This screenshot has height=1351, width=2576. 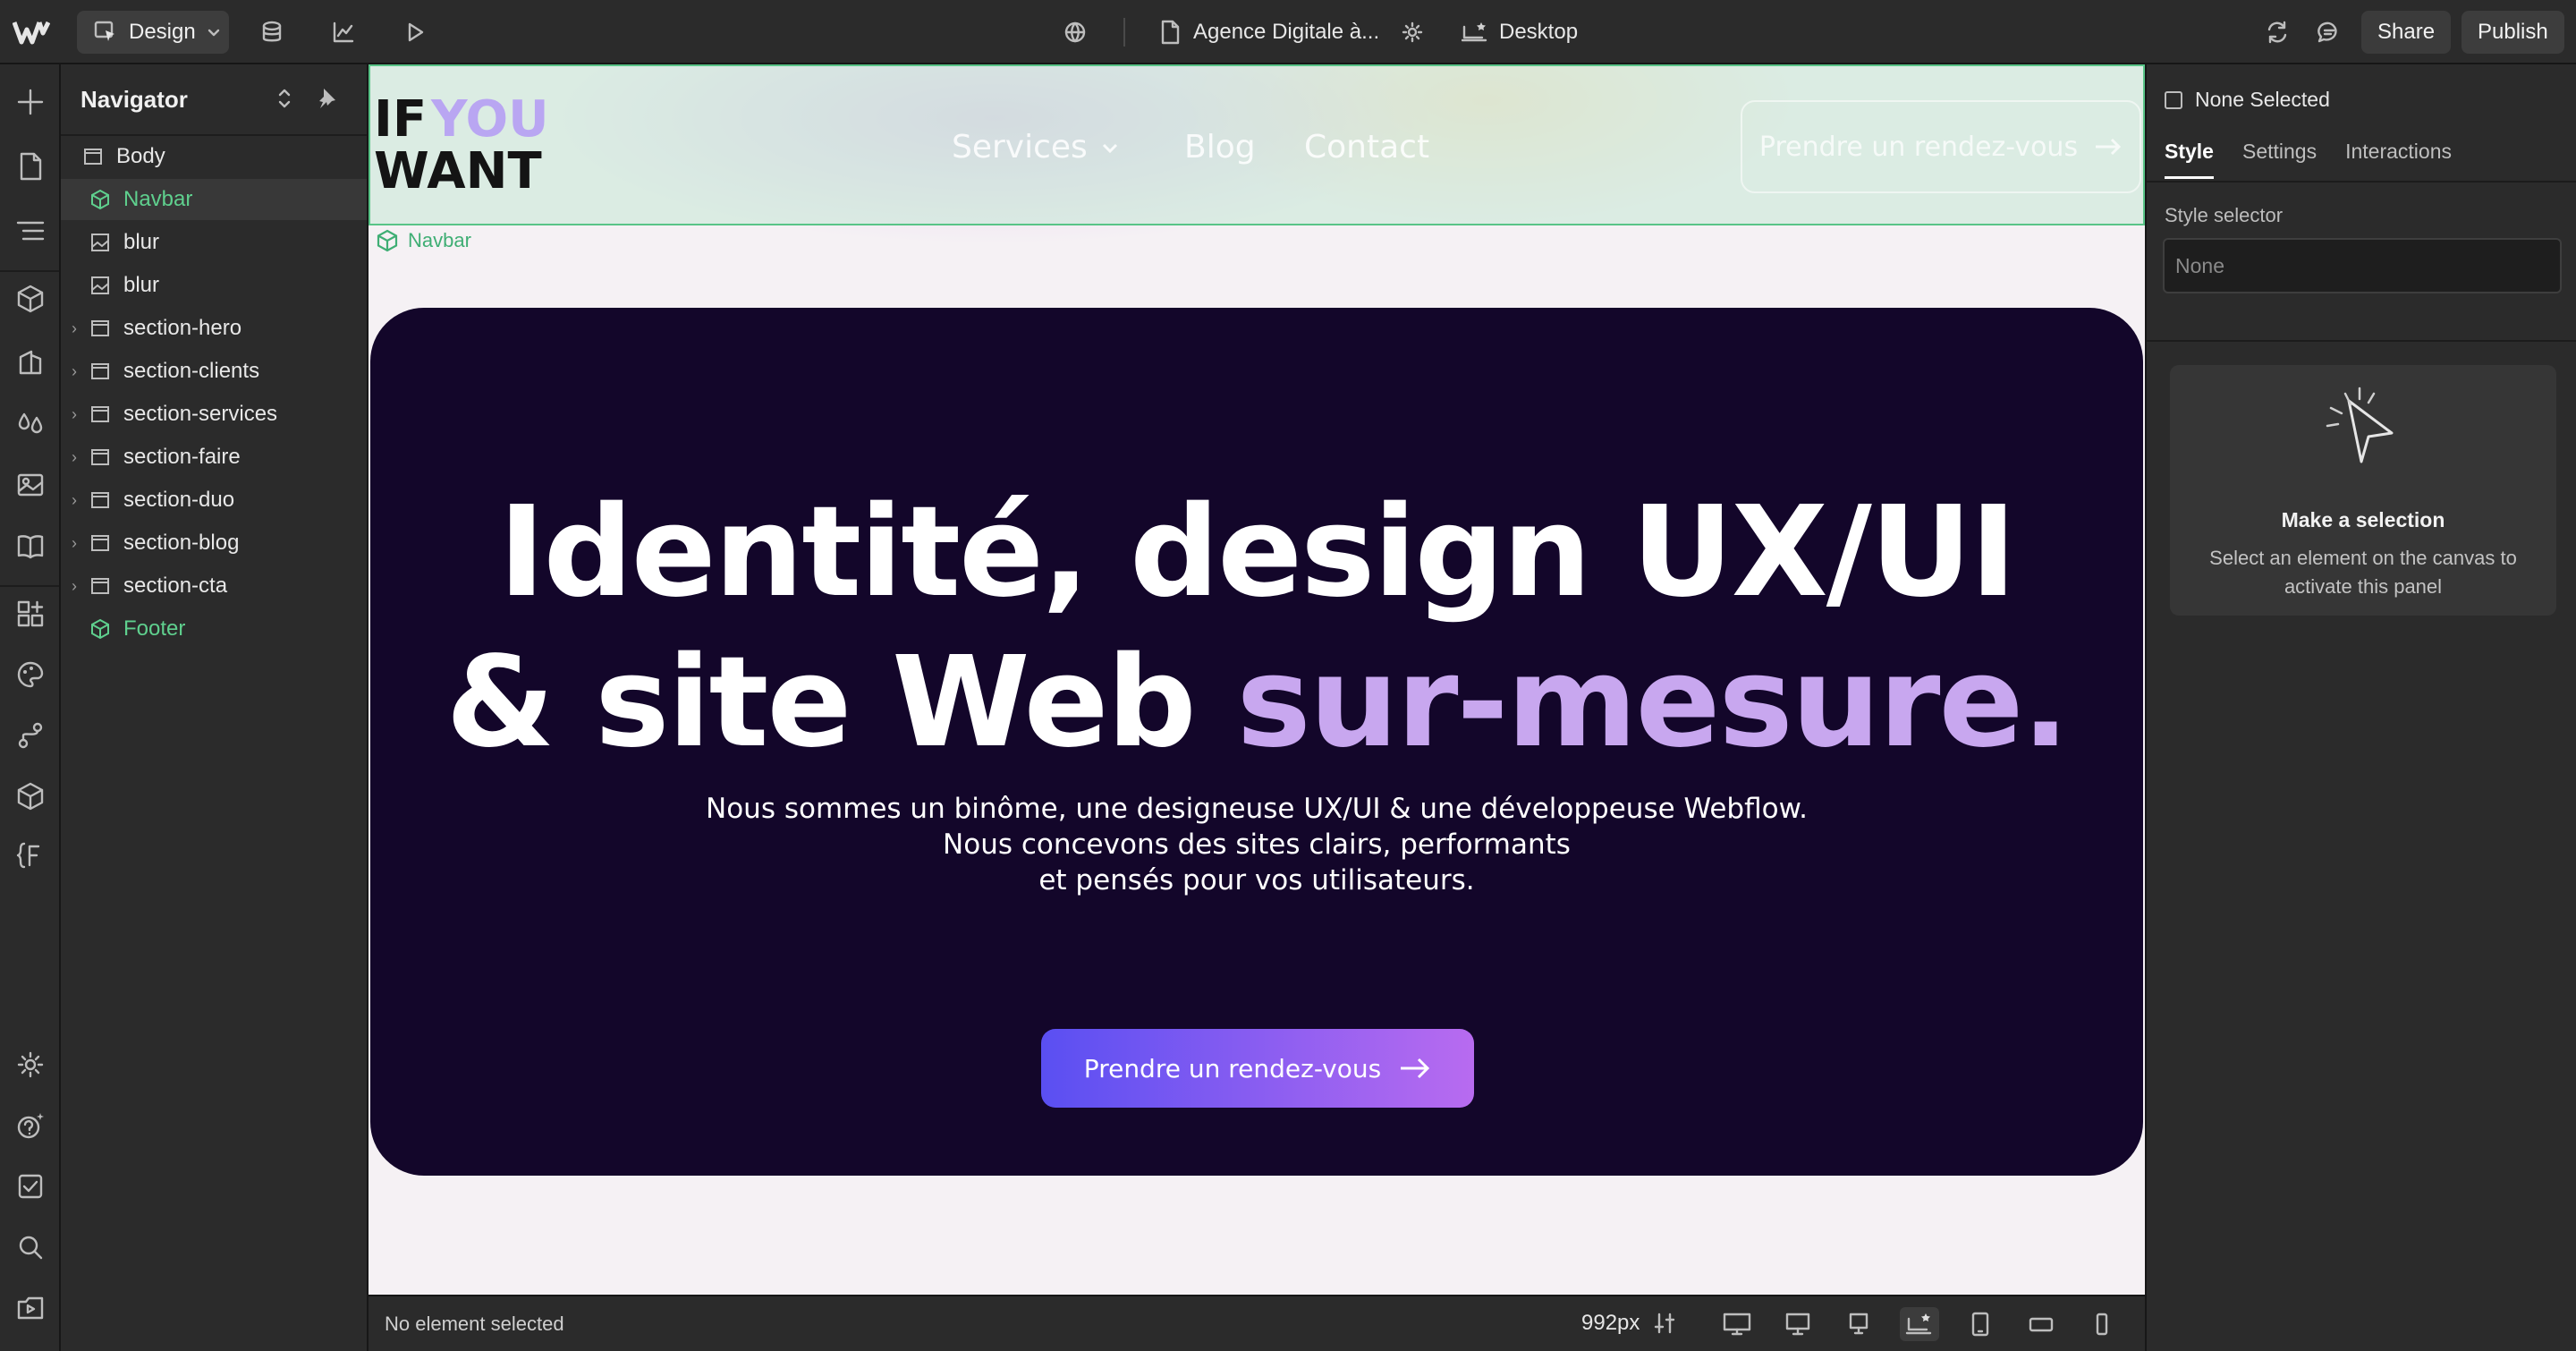 I want to click on breakpoint-laptop-icon, so click(x=1858, y=1324).